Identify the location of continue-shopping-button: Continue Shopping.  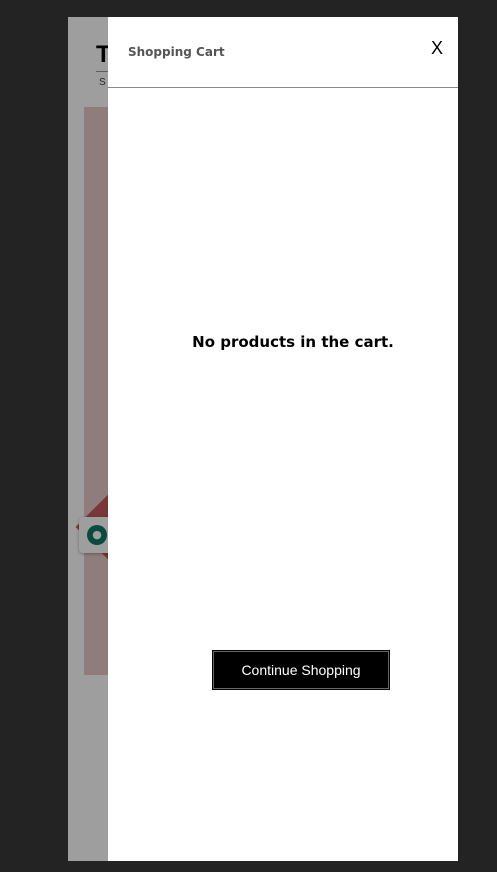
(301, 670).